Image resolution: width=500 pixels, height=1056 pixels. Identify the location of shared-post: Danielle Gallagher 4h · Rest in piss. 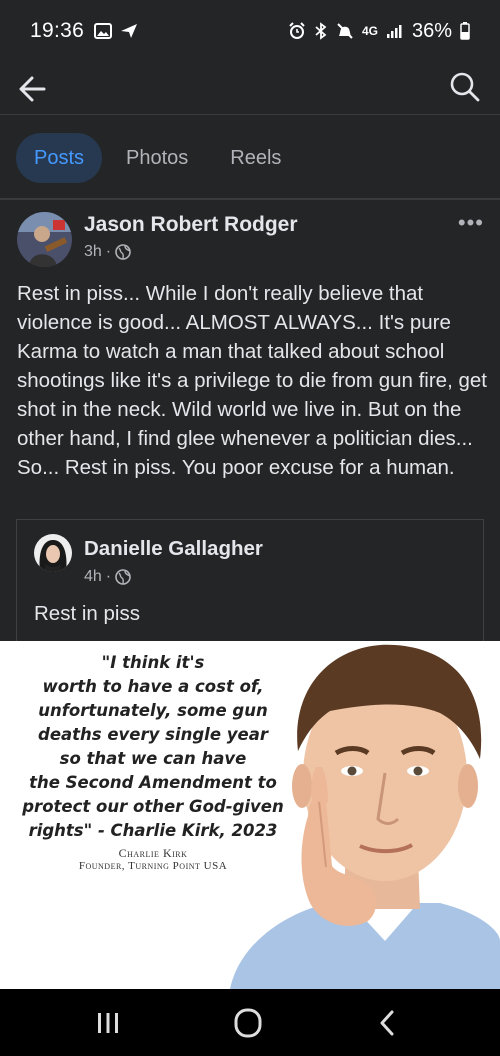
(250, 580).